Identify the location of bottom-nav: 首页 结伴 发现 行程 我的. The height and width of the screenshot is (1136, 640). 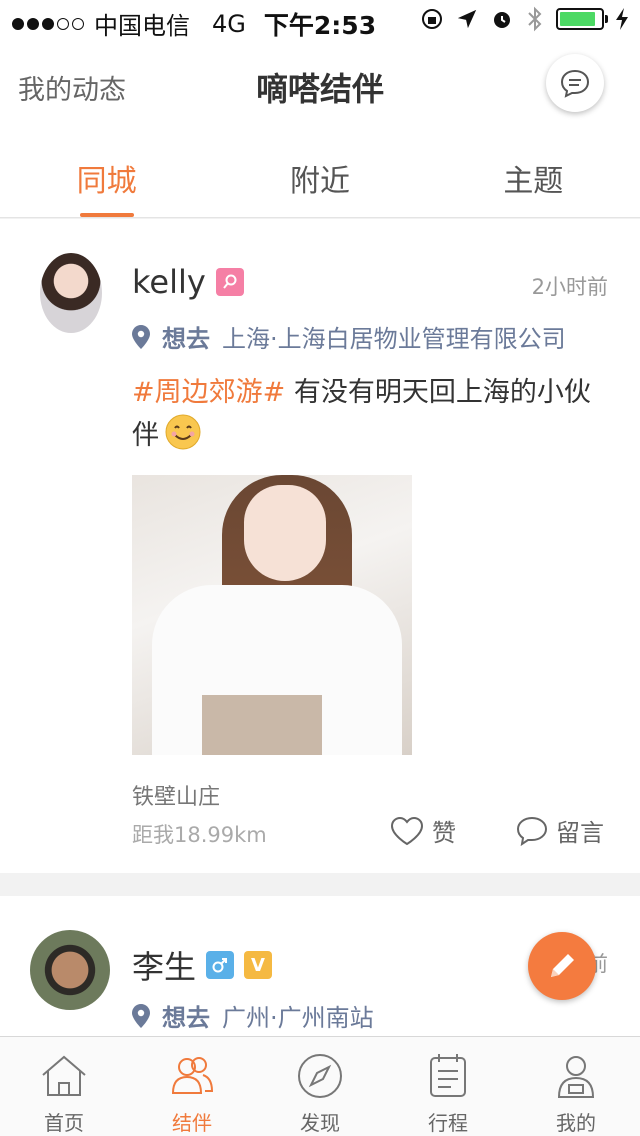
(320, 1086).